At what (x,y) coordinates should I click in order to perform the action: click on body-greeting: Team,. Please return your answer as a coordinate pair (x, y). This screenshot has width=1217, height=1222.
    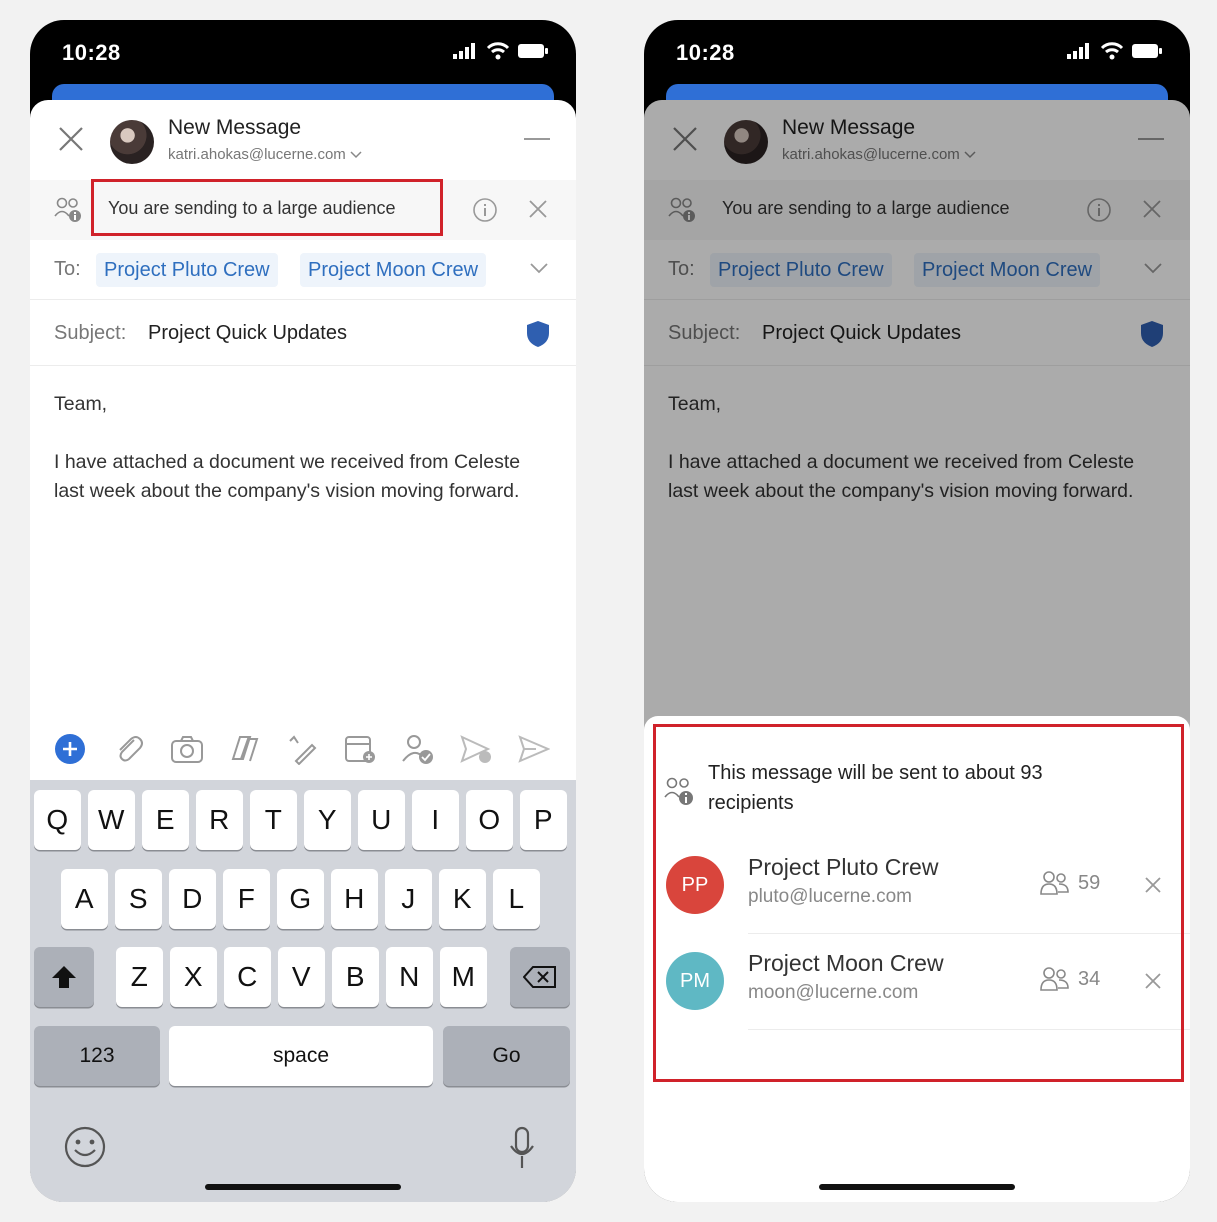
    Looking at the image, I should click on (81, 404).